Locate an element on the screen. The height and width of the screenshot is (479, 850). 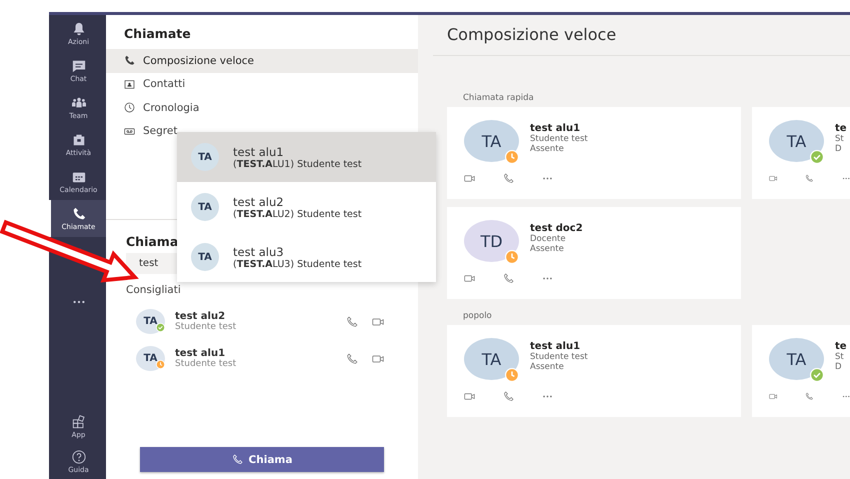
nav-item: Contatti is located at coordinates (262, 84).